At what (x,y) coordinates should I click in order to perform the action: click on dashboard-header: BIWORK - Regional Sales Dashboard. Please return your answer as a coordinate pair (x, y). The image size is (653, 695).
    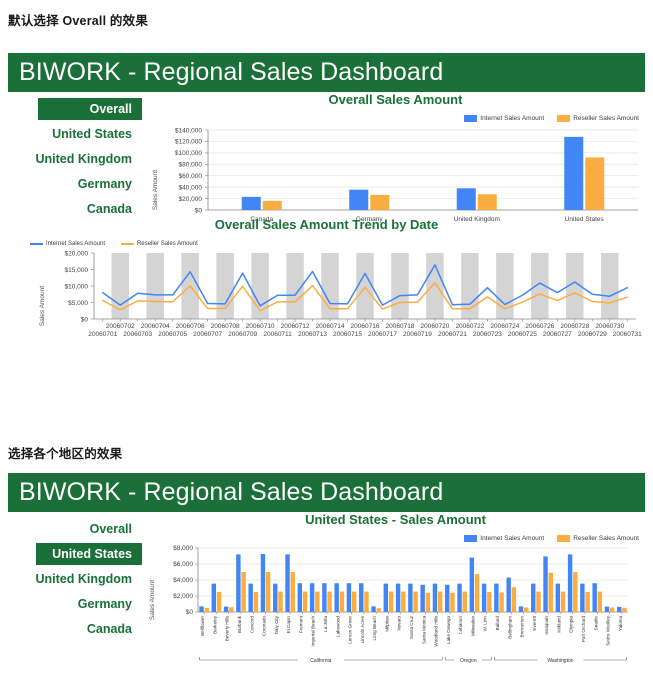
    Looking at the image, I should click on (326, 72).